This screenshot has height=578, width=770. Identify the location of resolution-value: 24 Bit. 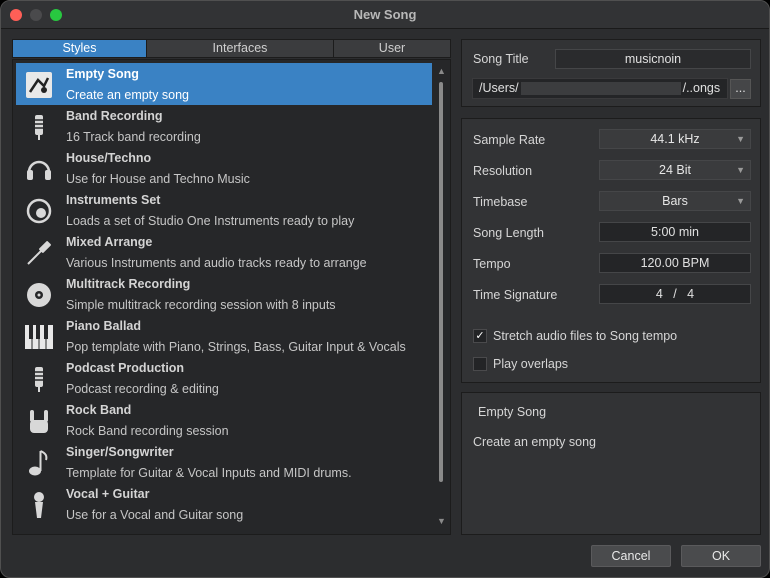
(675, 170).